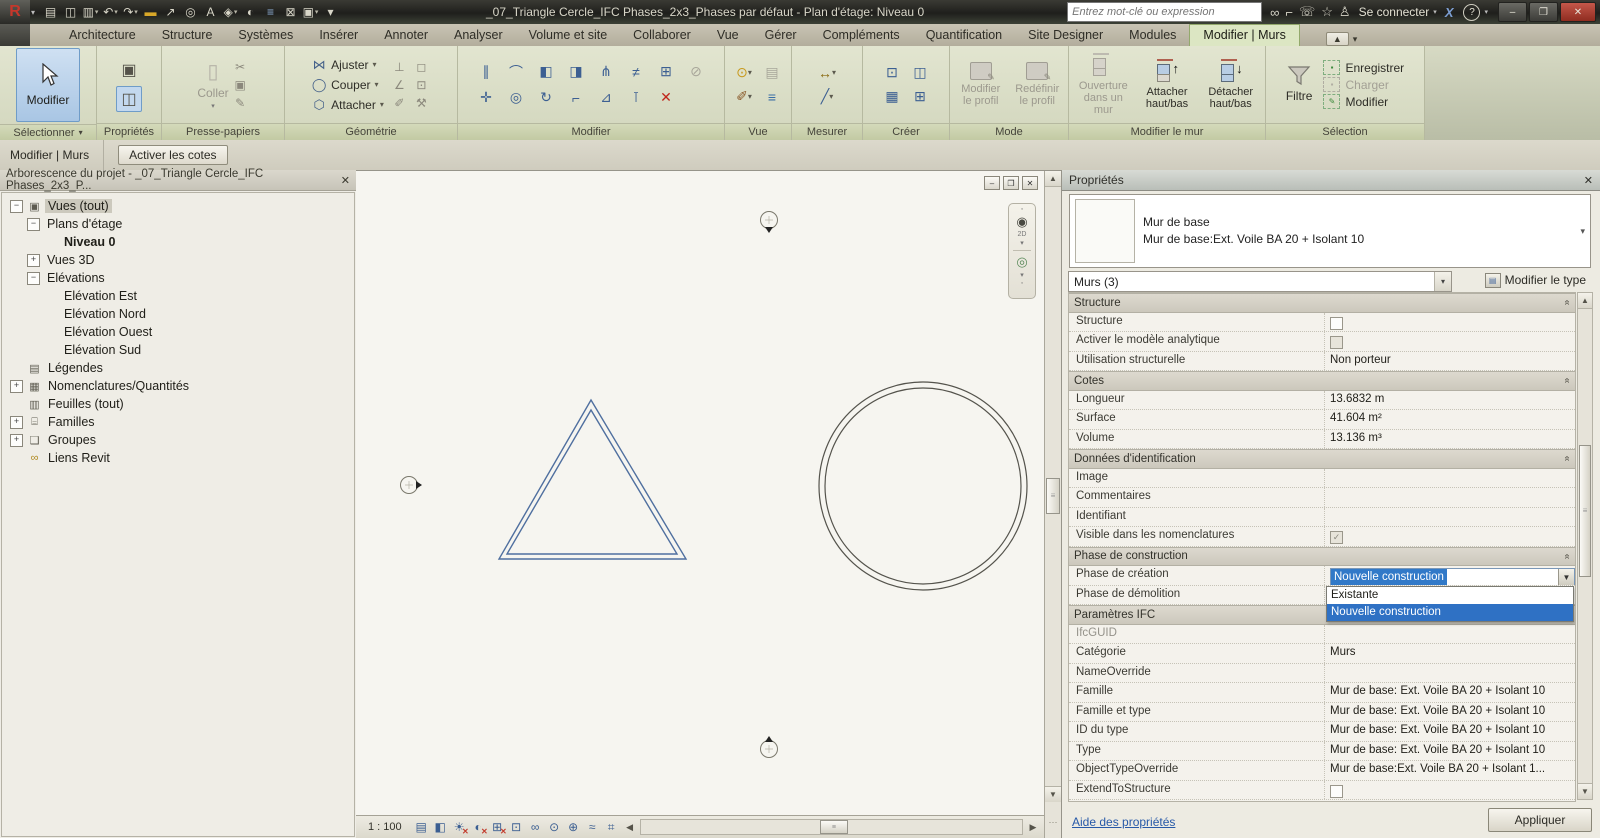  I want to click on elevation-marker-west, so click(411, 485).